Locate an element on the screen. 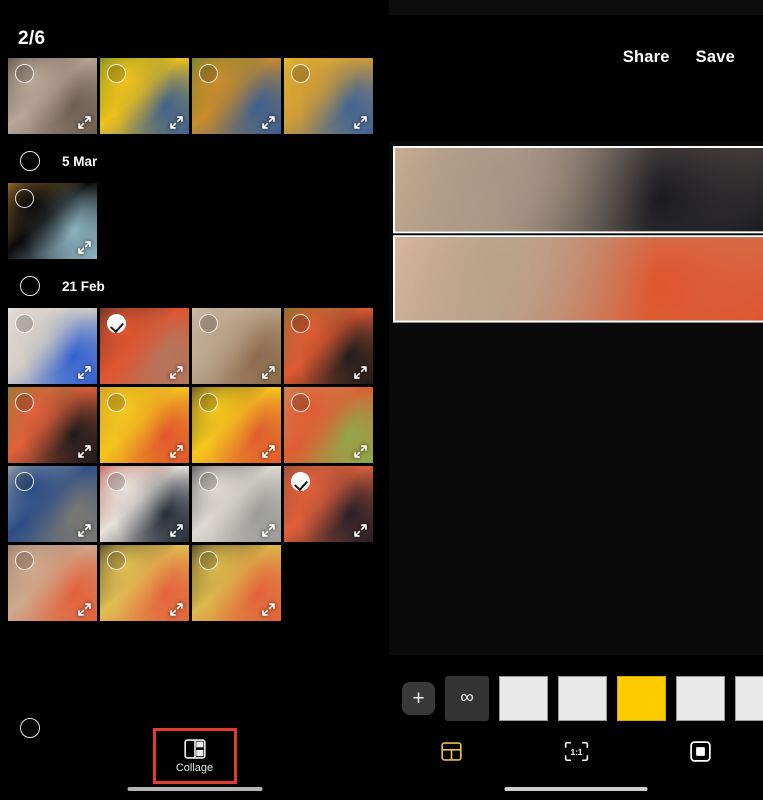 The image size is (763, 800). layout-template-strip: + ∞ is located at coordinates (576, 690).